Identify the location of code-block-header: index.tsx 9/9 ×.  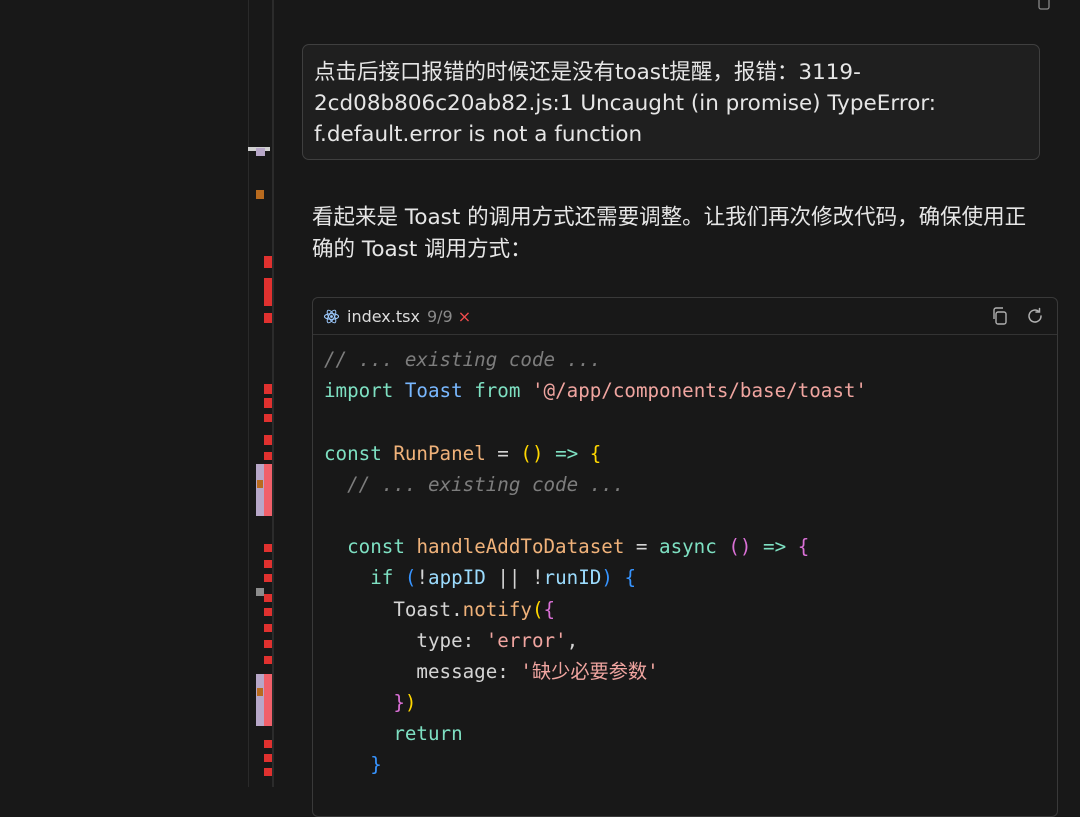
(685, 316).